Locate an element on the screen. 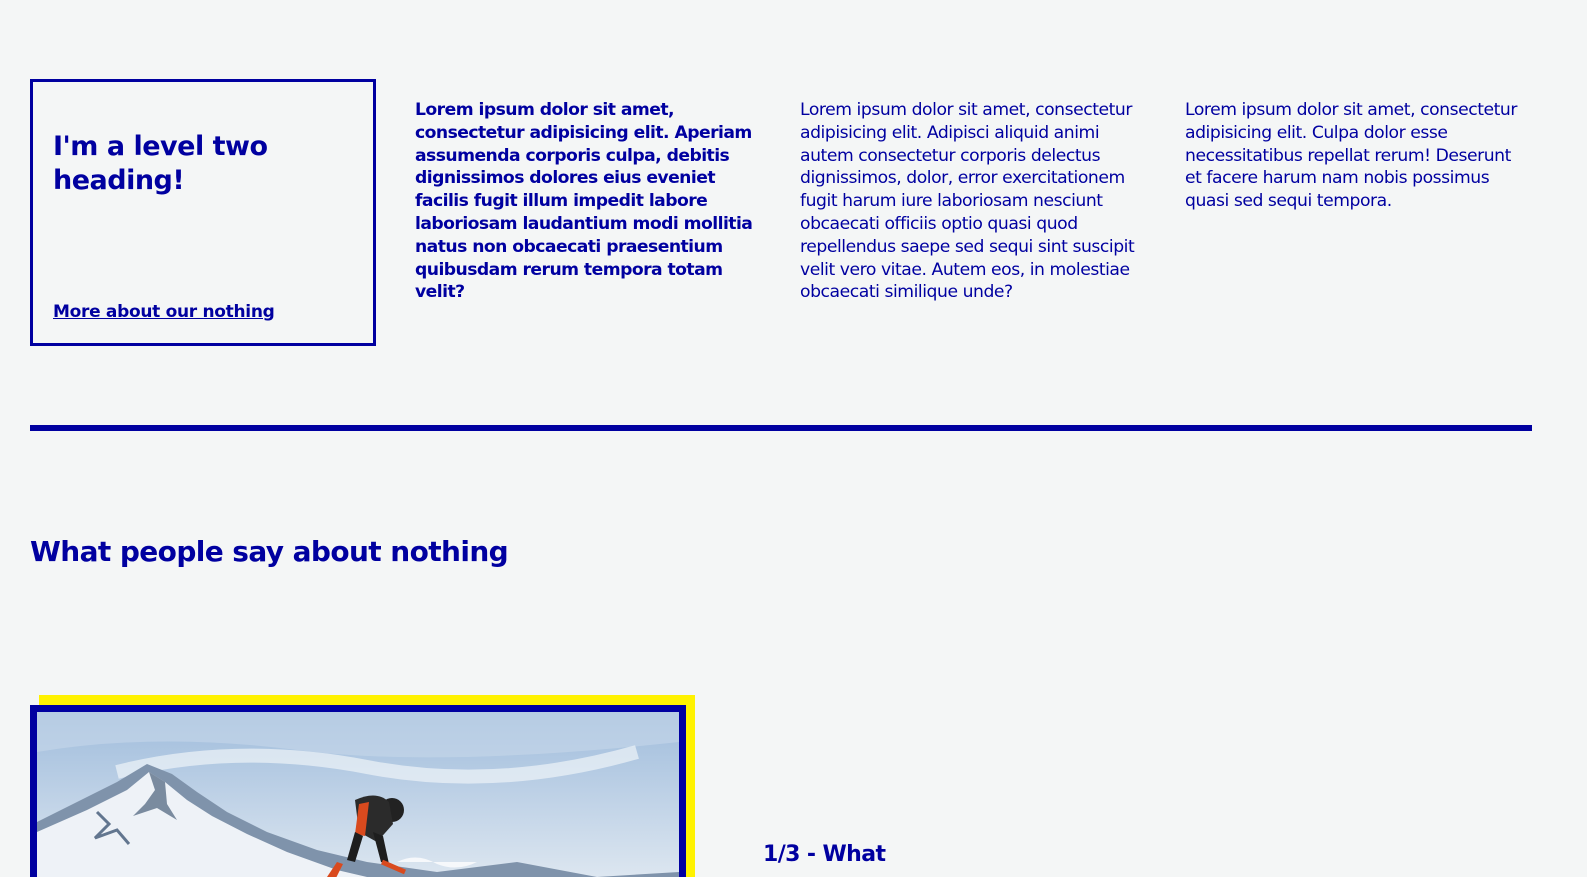  testimonials-title: What people say about nothing is located at coordinates (269, 551).